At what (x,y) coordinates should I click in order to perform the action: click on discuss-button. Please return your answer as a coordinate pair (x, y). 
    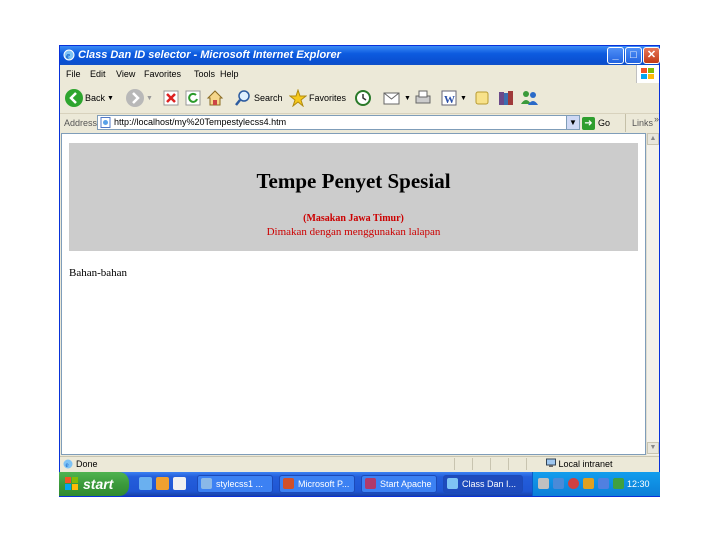
    Looking at the image, I should click on (482, 98).